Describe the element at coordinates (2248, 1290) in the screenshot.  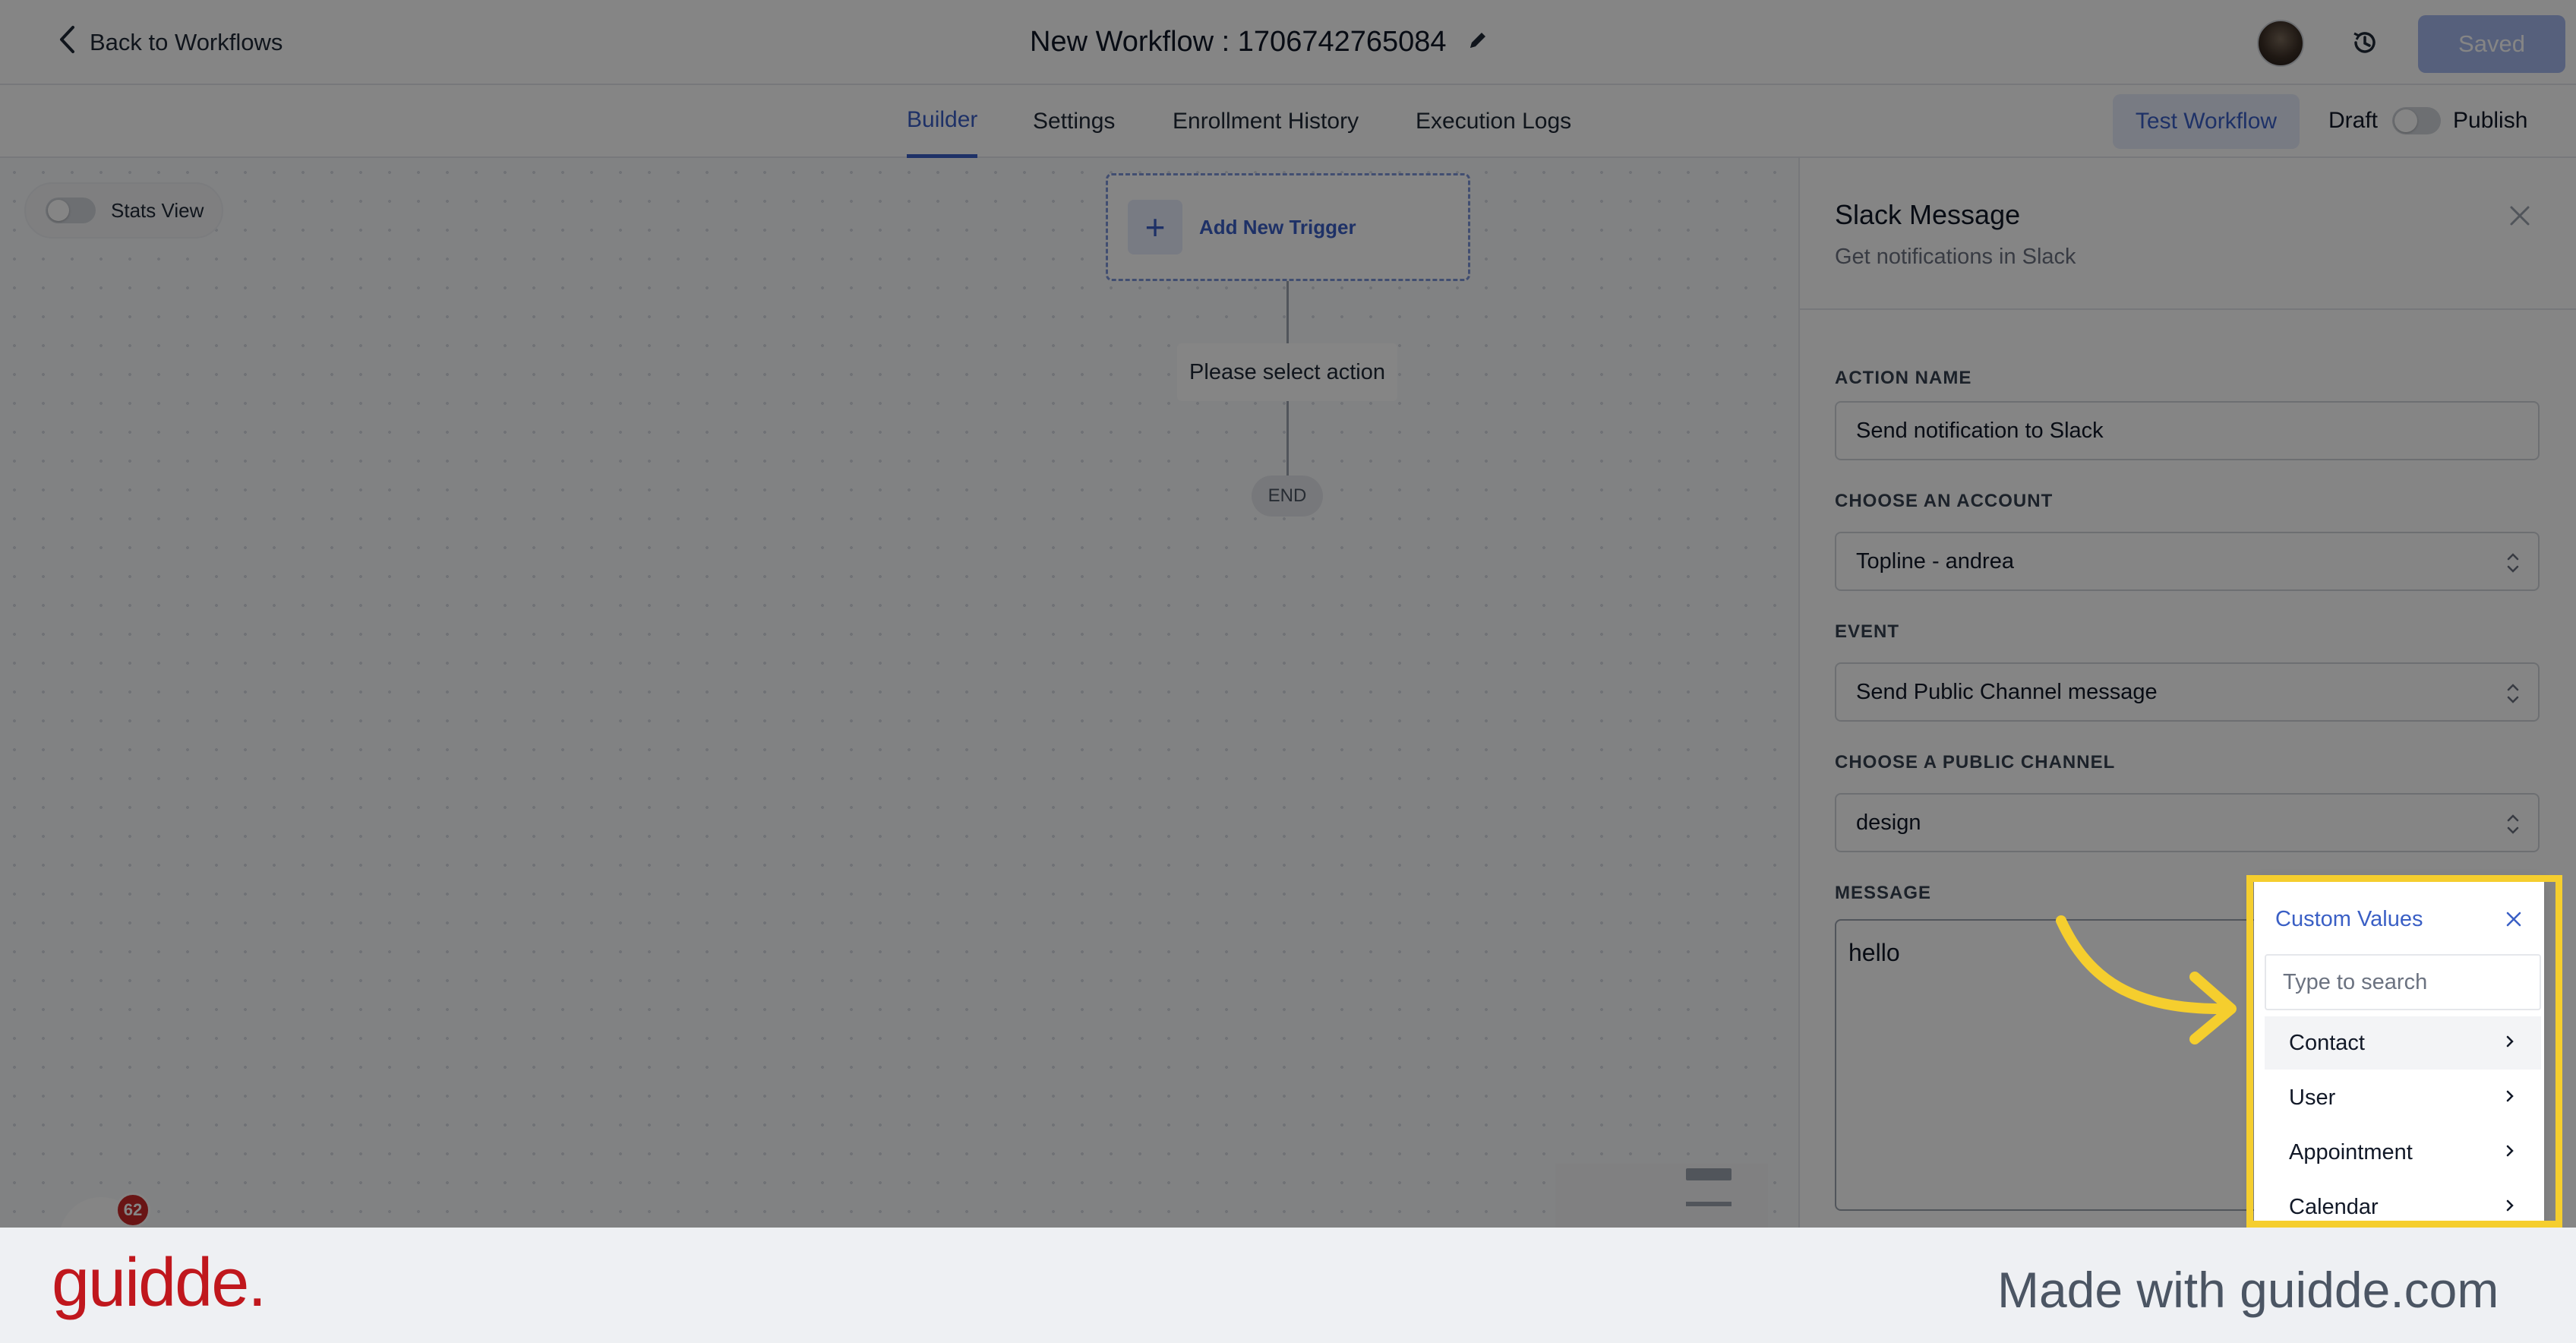
I see `made-with-text: Made with guidde.com` at that location.